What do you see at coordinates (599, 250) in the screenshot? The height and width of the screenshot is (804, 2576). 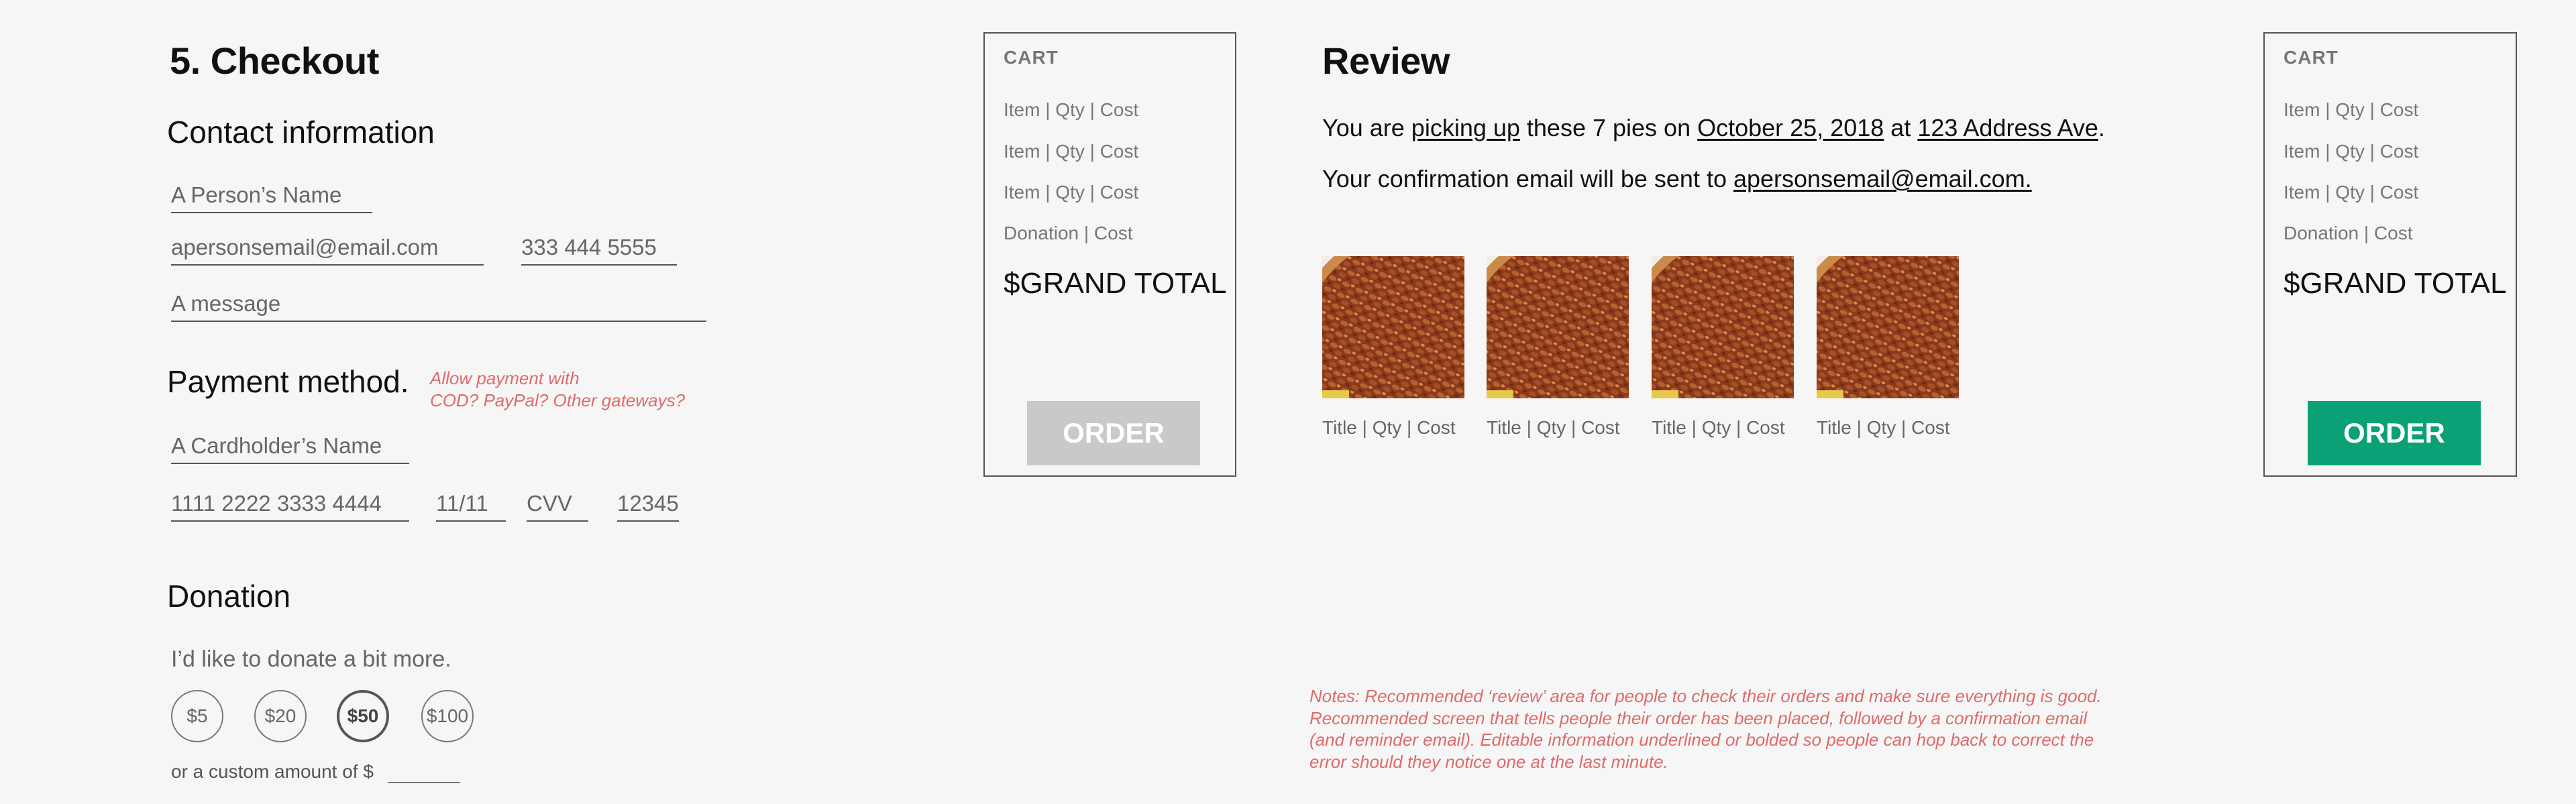 I see `phone-field: 333 444 5555` at bounding box center [599, 250].